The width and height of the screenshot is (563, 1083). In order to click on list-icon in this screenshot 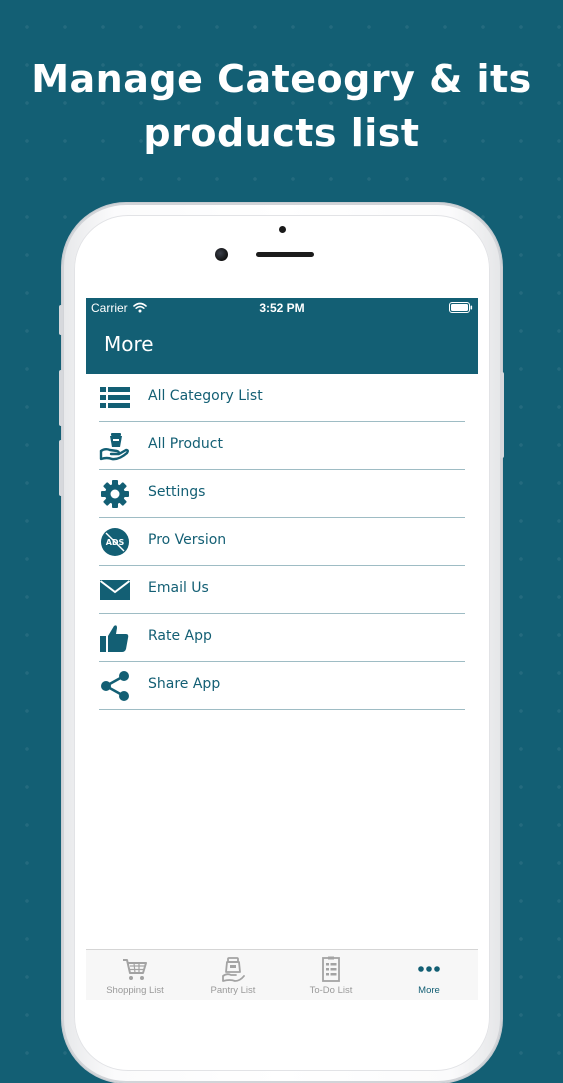, I will do `click(115, 397)`.